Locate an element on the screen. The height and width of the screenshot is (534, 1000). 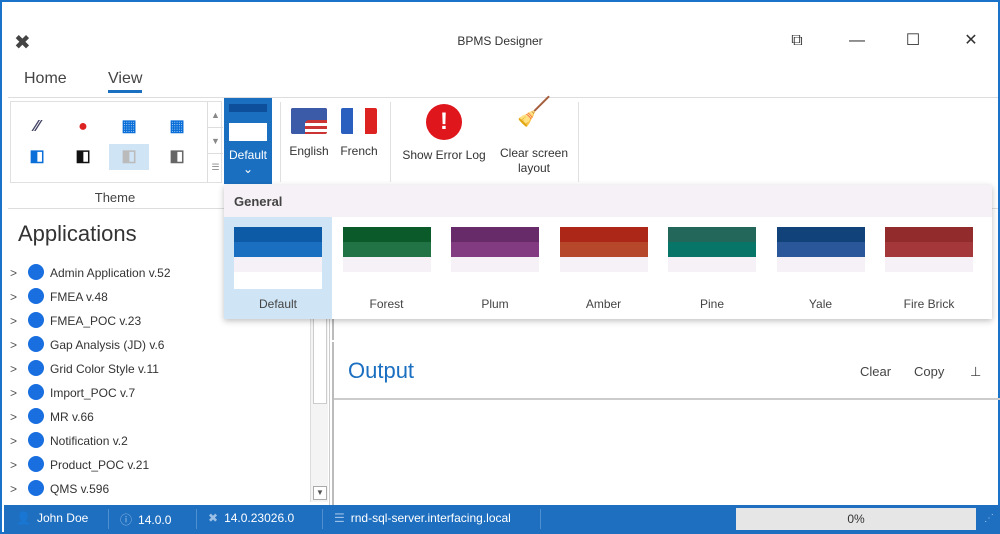
status-version: ⓘ 14.0.0 is located at coordinates (145, 519).